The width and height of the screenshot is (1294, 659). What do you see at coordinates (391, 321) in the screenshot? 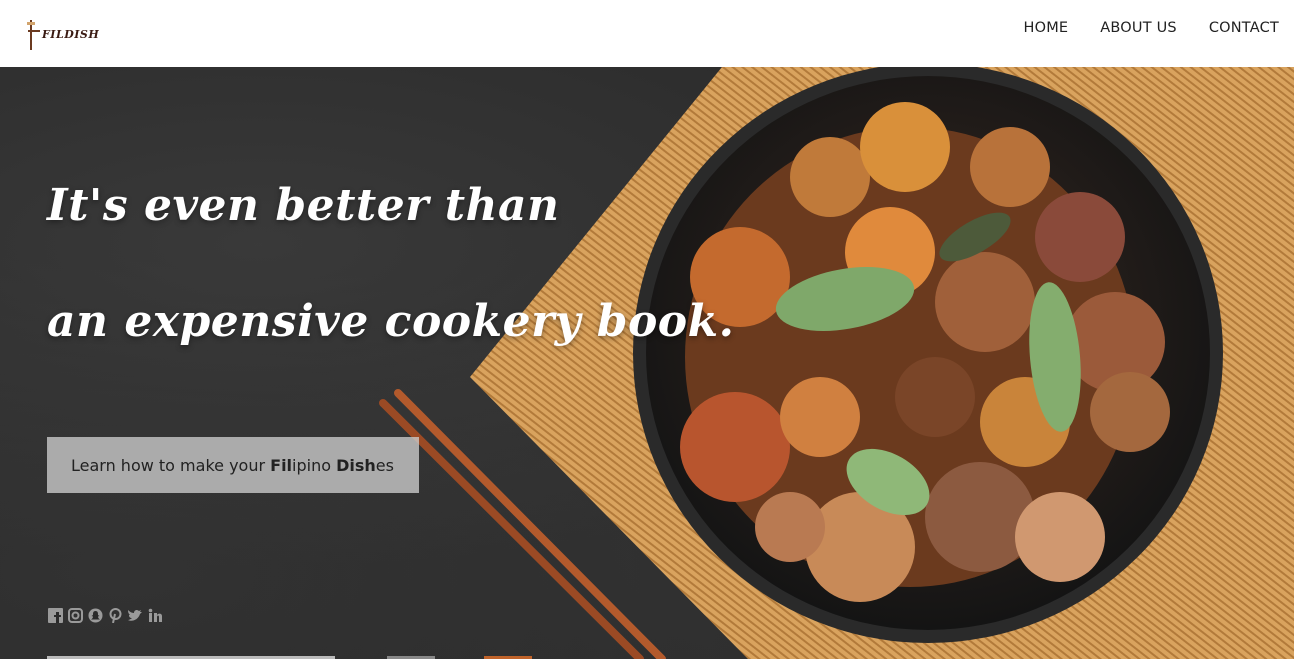
I see `hero-headline-line2: an expensive cookery book.` at bounding box center [391, 321].